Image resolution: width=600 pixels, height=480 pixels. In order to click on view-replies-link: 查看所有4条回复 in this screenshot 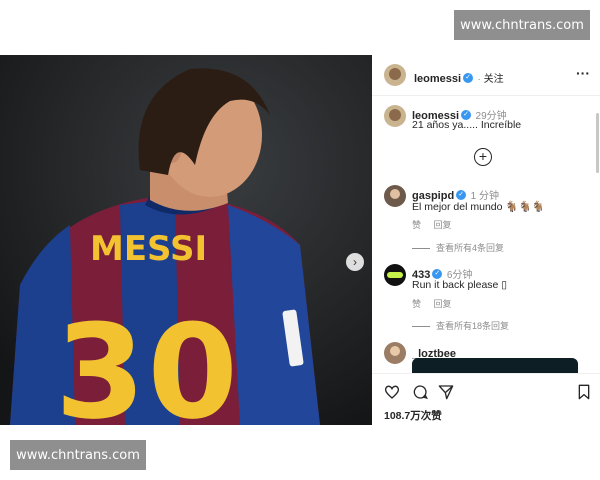, I will do `click(470, 248)`.